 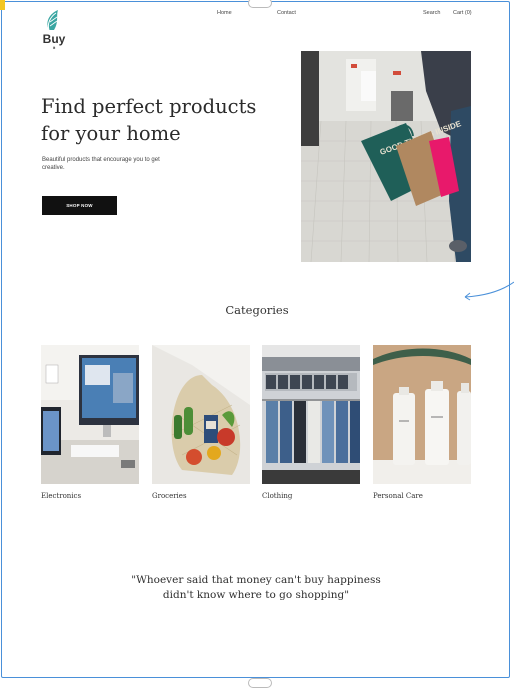 What do you see at coordinates (90, 414) in the screenshot?
I see `category-image-electronics` at bounding box center [90, 414].